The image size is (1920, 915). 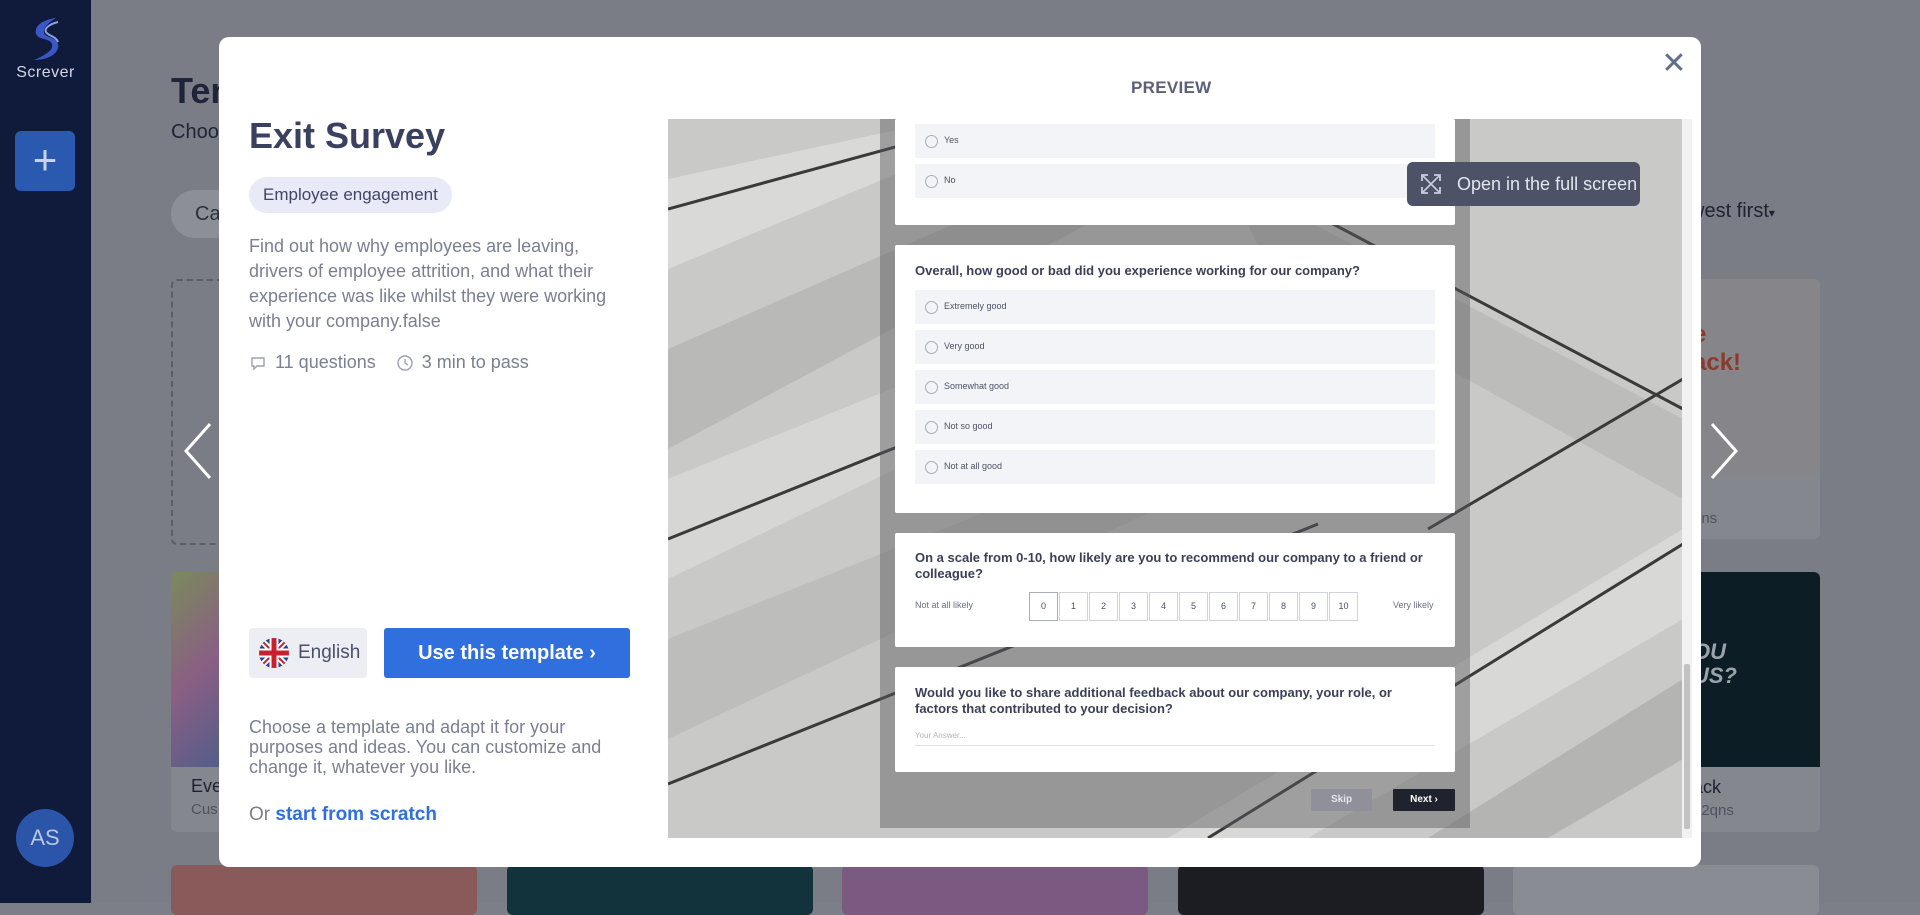 What do you see at coordinates (325, 362) in the screenshot?
I see `questions-count: 11 questions` at bounding box center [325, 362].